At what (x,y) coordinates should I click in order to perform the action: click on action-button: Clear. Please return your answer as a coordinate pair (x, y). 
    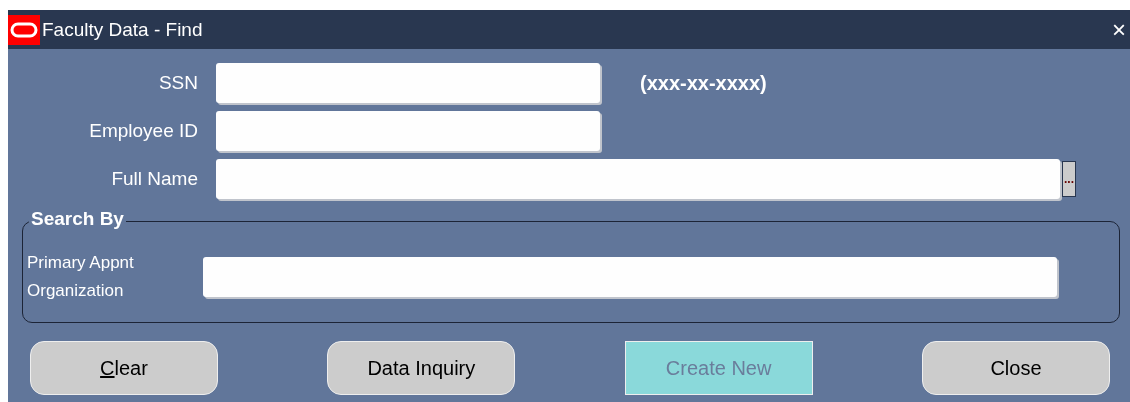
    Looking at the image, I should click on (124, 368).